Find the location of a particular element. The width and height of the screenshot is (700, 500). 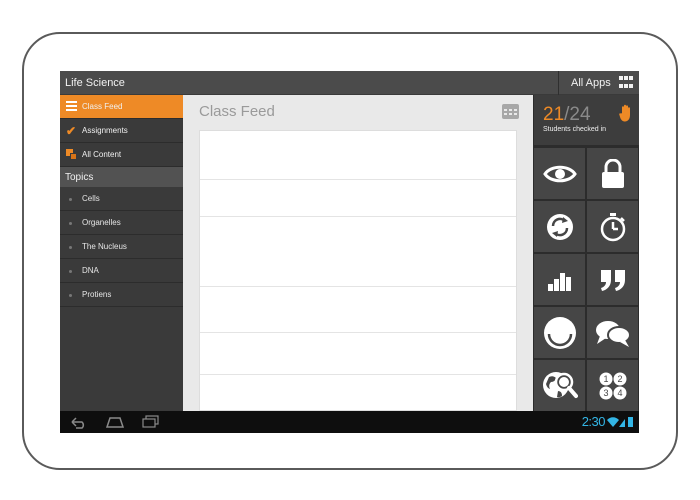

tool-feedback-button is located at coordinates (559, 332).